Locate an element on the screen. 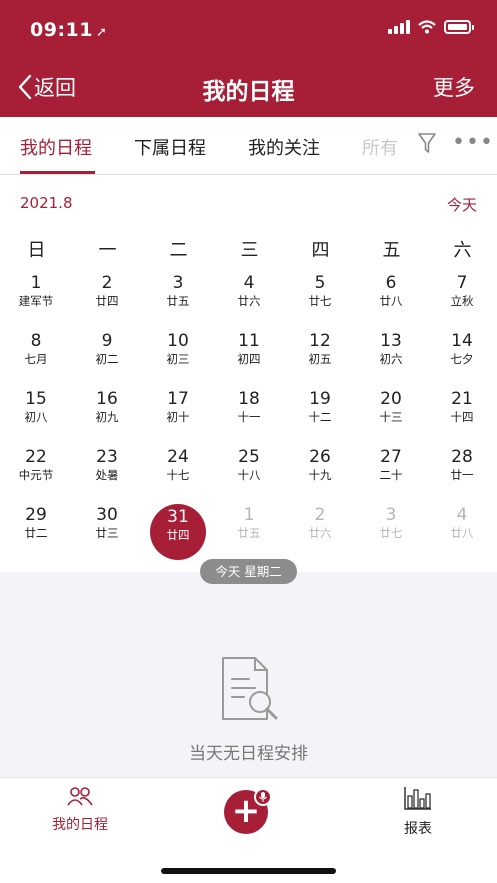  active-tab-underline is located at coordinates (57, 172).